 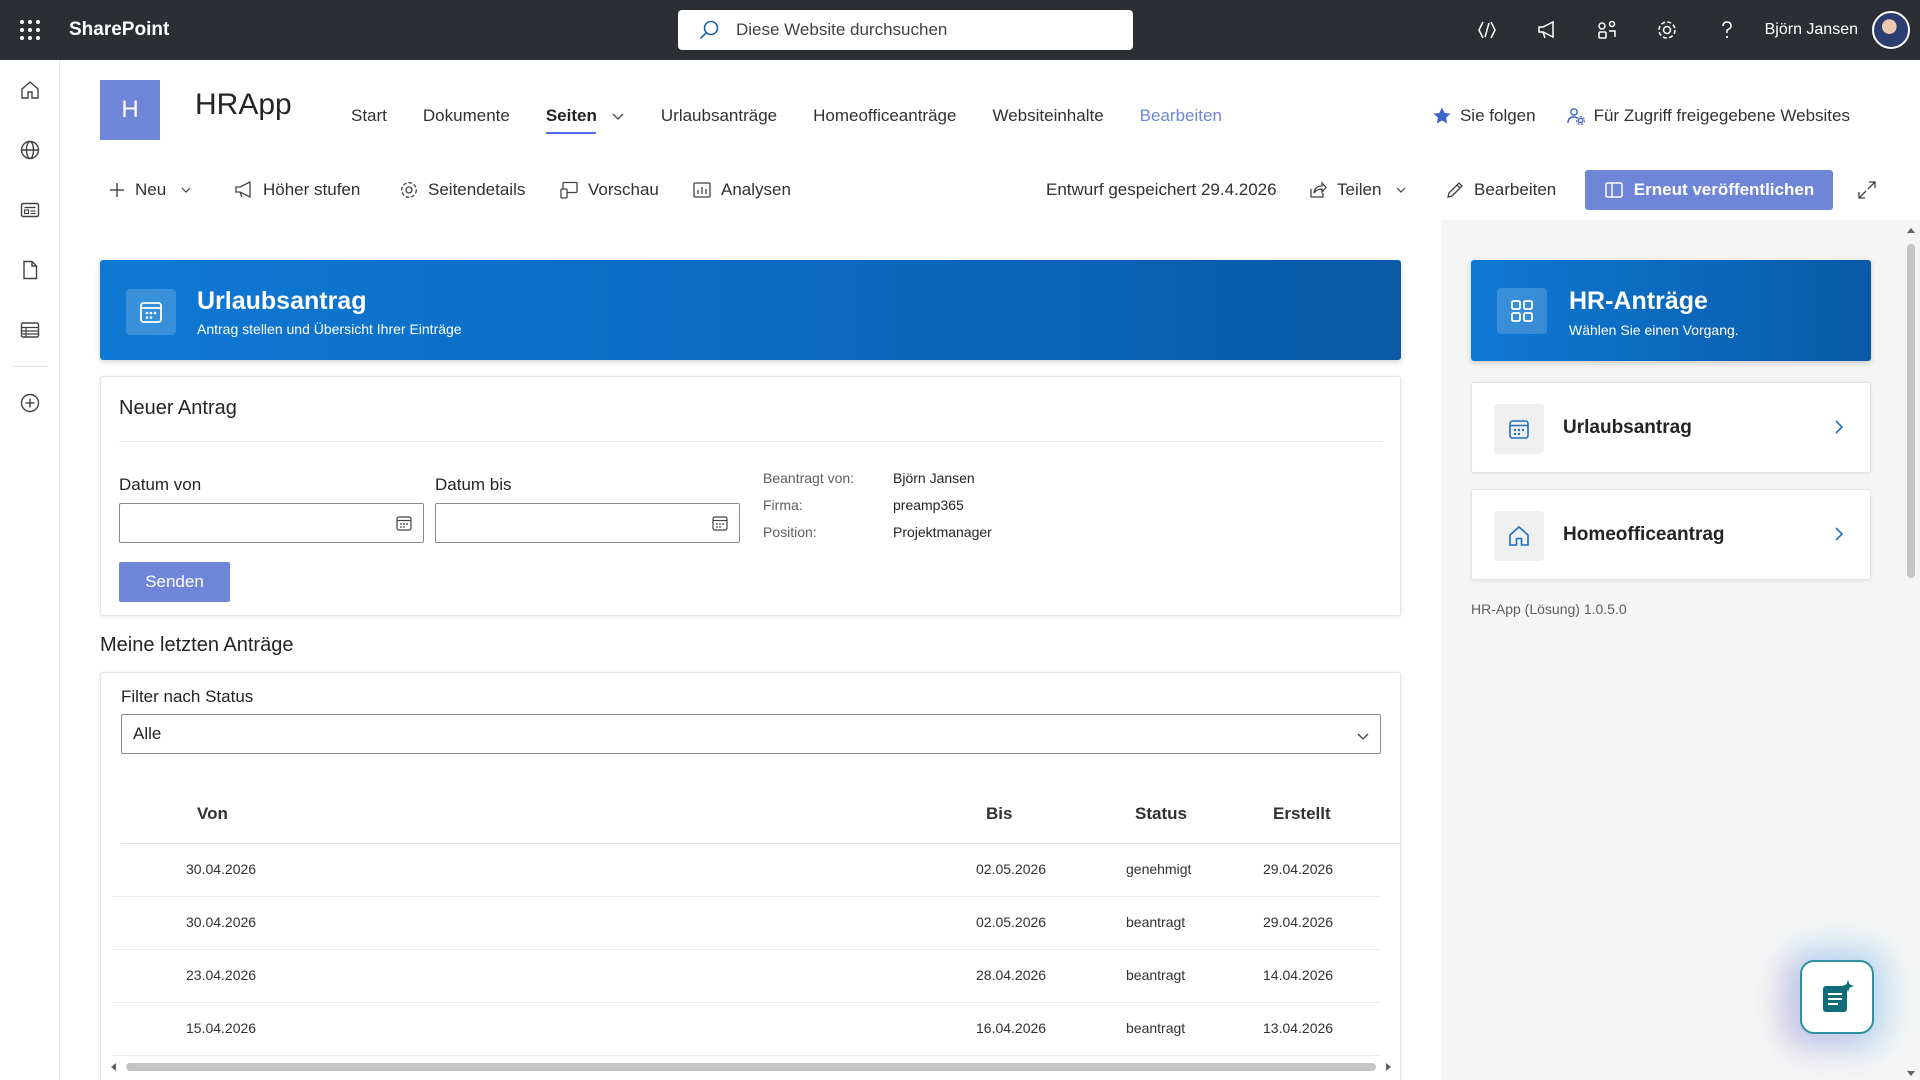 I want to click on edit-button: Bearbeiten, so click(x=1500, y=190).